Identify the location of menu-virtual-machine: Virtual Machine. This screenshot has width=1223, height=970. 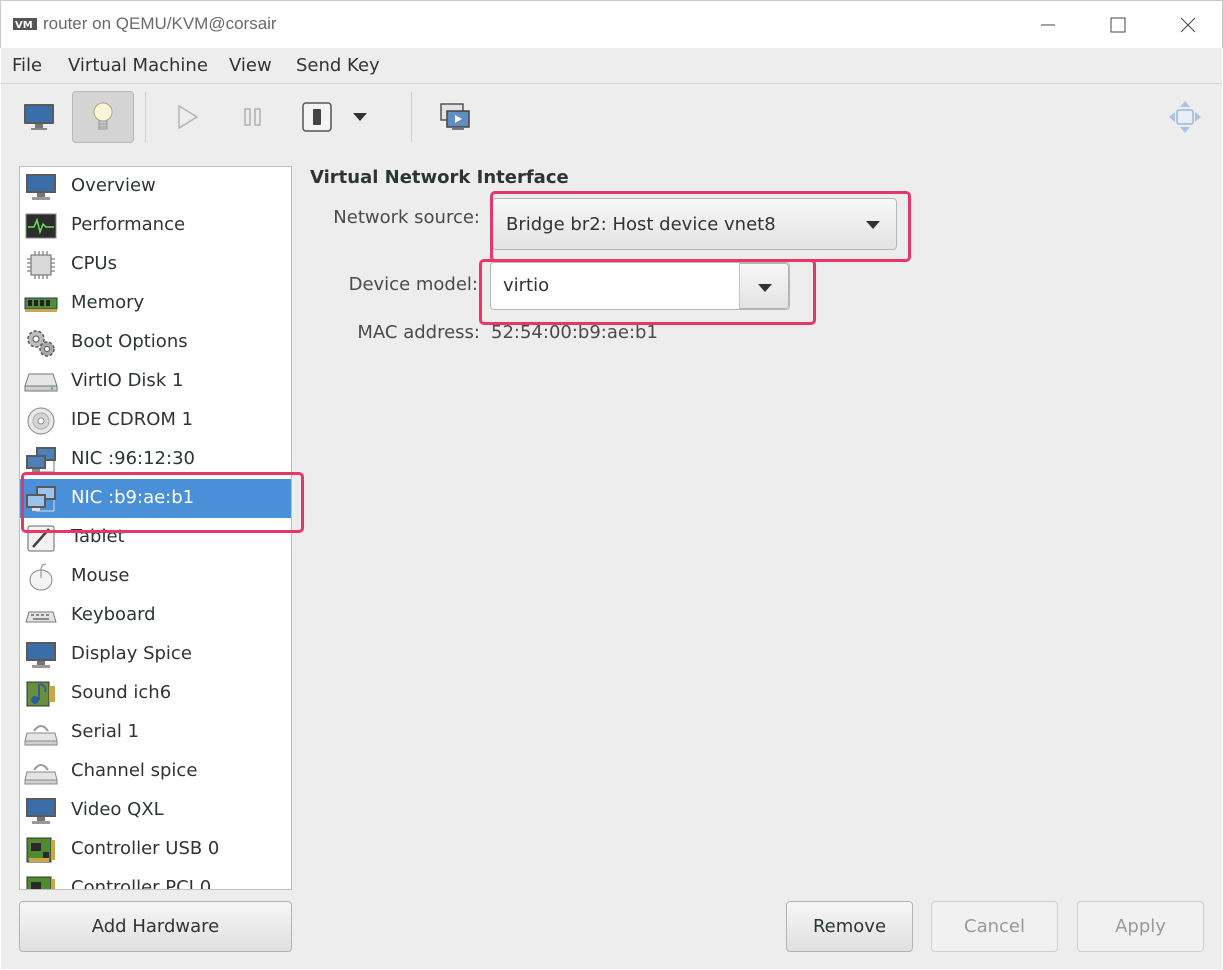
(138, 65).